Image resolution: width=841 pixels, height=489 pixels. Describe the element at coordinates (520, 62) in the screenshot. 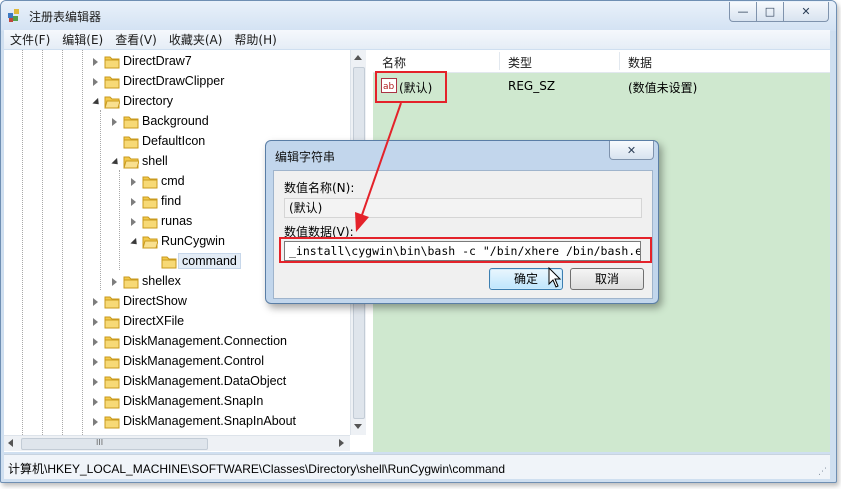

I see `column-header-type: 类型` at that location.